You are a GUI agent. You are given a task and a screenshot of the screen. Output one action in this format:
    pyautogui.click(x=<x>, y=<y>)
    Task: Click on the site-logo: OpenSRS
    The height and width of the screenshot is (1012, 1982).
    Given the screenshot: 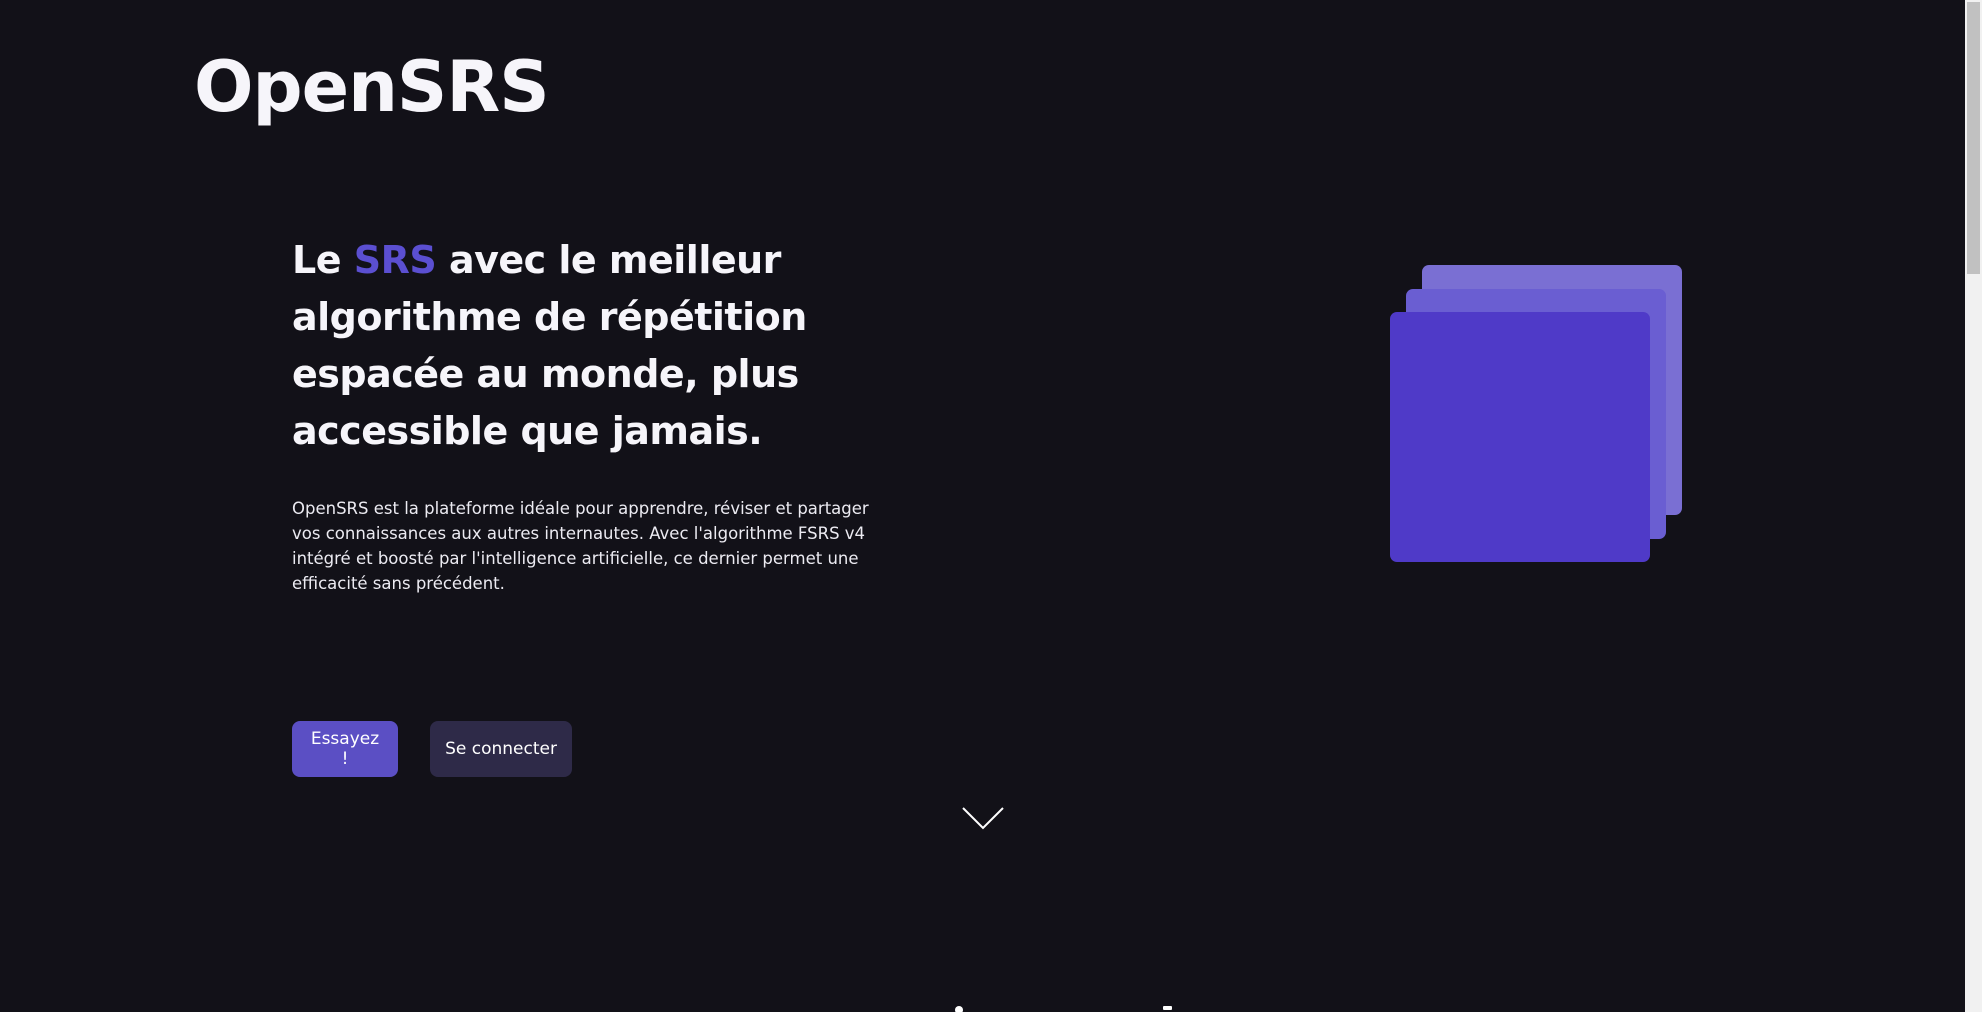 What is the action you would take?
    pyautogui.click(x=372, y=87)
    